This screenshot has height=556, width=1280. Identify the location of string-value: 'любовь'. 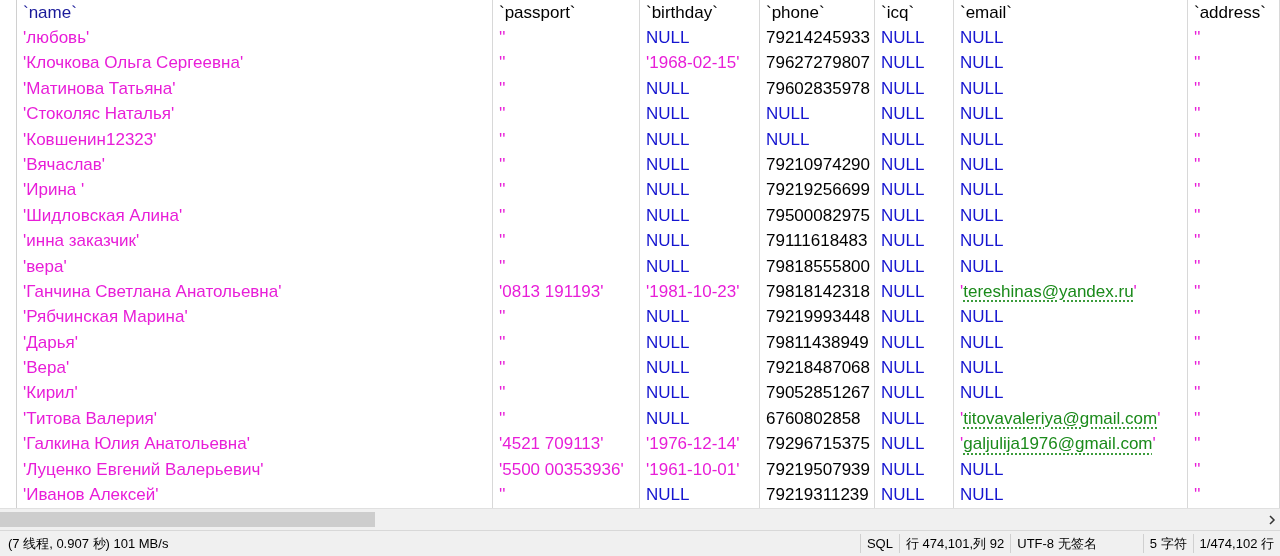
(56, 38).